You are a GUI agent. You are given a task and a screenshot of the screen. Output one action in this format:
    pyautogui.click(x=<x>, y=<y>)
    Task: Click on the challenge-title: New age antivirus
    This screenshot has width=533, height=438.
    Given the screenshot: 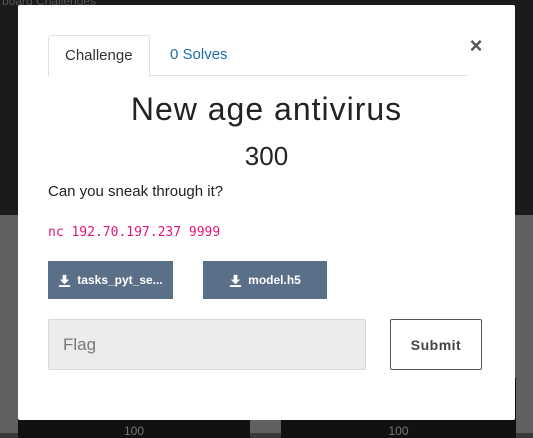 What is the action you would take?
    pyautogui.click(x=266, y=109)
    